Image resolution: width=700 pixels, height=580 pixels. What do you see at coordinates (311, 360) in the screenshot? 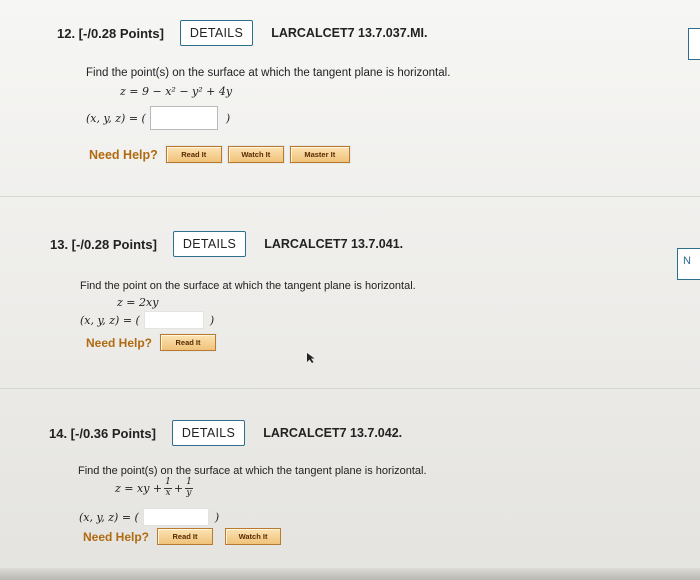
I see `mouse-cursor-icon` at bounding box center [311, 360].